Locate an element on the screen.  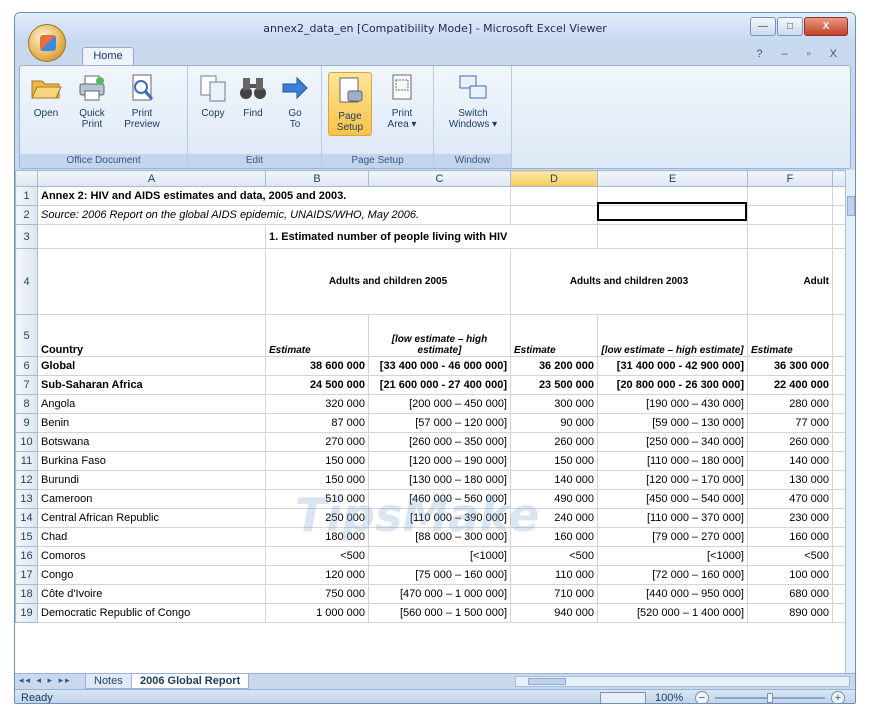
value-cell-f: 22 400 000 is located at coordinates (790, 385).